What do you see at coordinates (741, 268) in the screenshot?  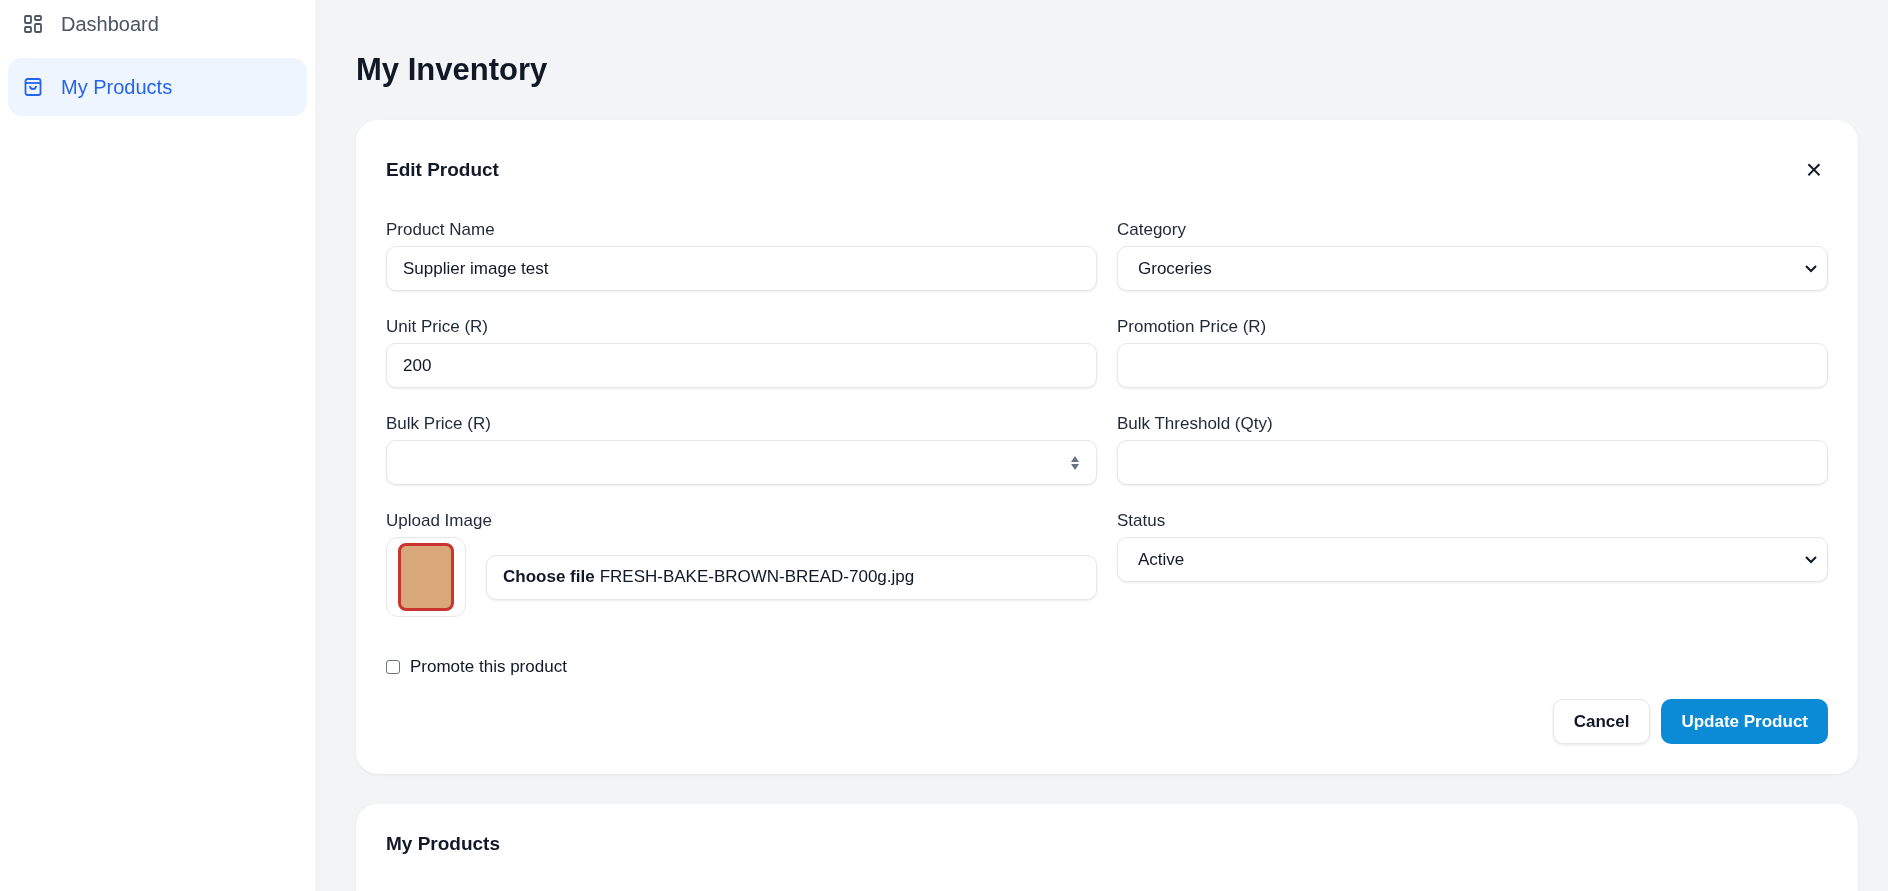 I see `input-field: Supplier image test` at bounding box center [741, 268].